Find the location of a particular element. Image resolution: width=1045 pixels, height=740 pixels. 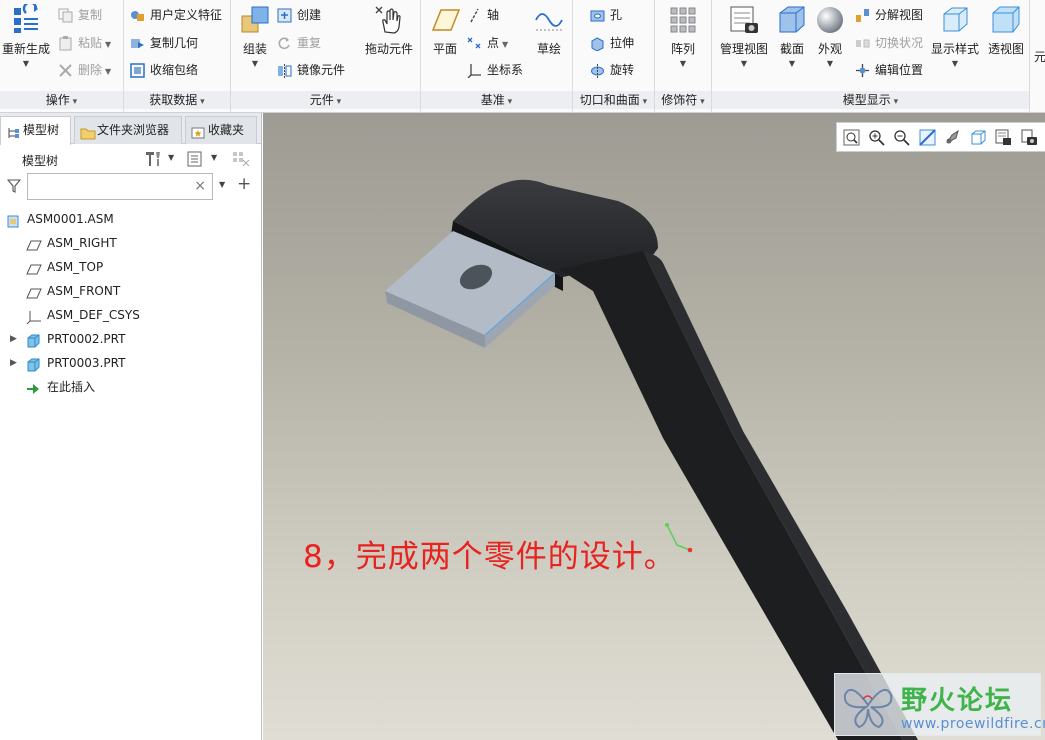

revolve-button: 旋转 is located at coordinates (612, 70).